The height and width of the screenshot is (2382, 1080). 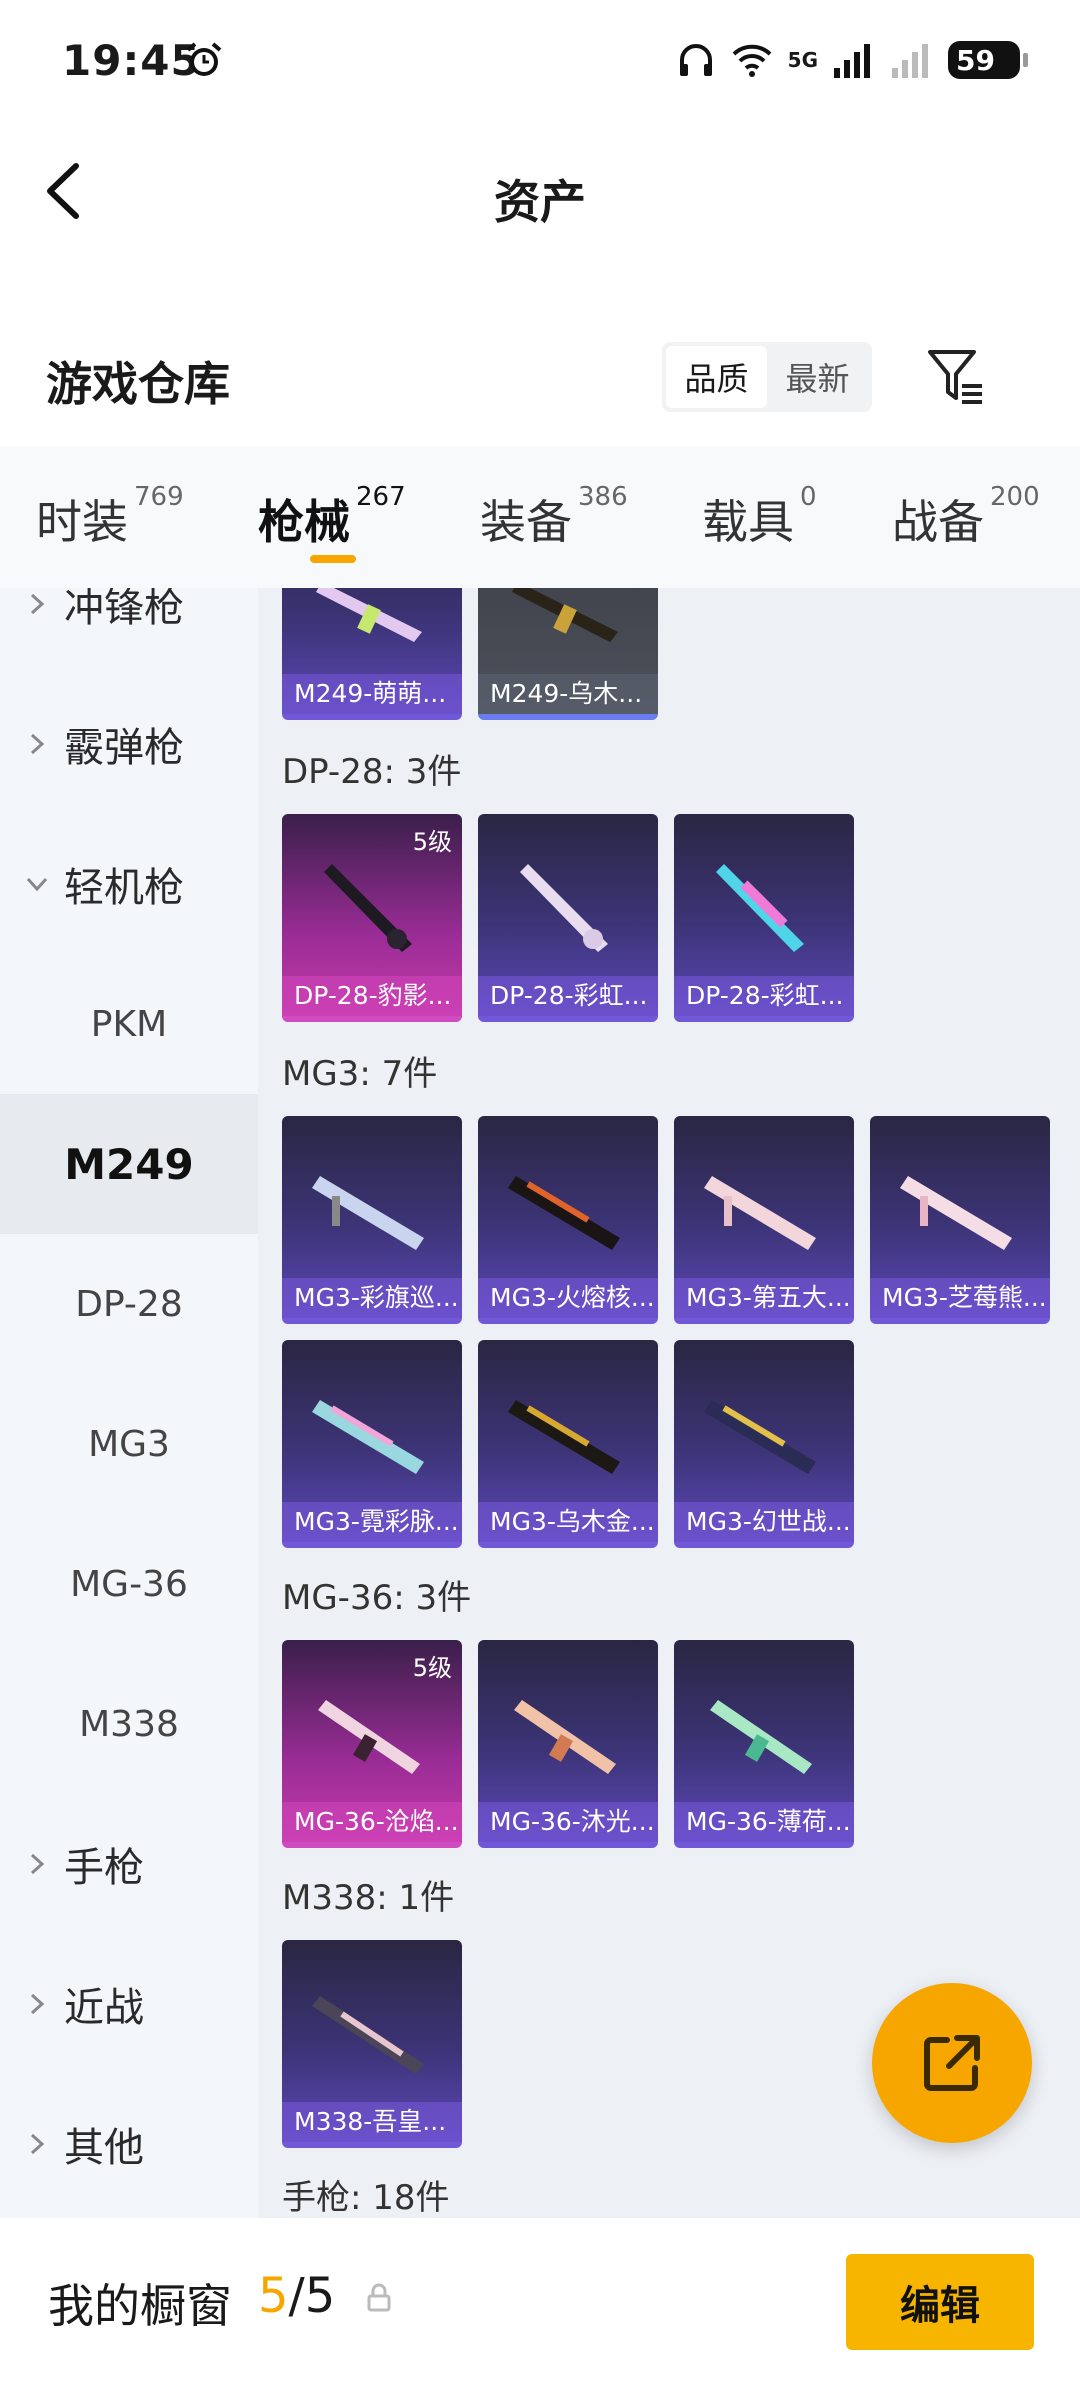 What do you see at coordinates (204, 59) in the screenshot?
I see `alarm-icon` at bounding box center [204, 59].